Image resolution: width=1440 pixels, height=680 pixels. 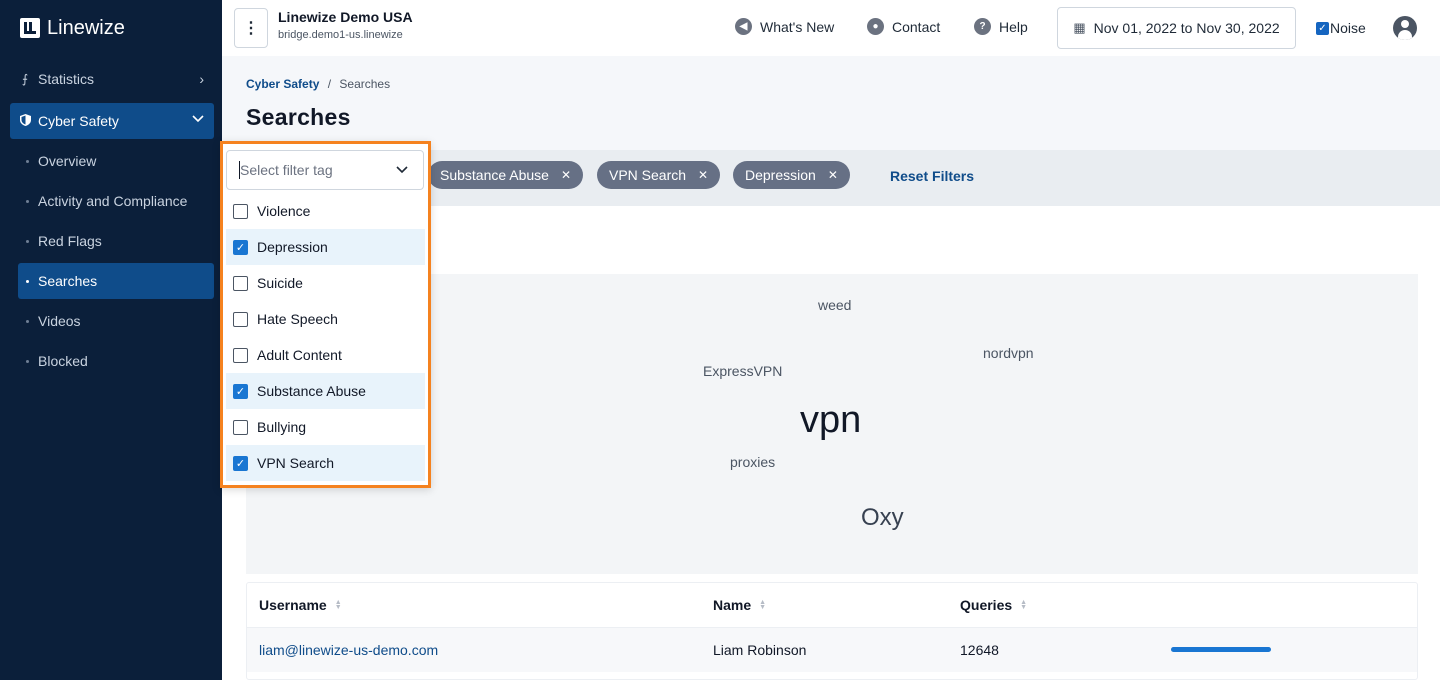 What do you see at coordinates (916, 26) in the screenshot?
I see `contact-label: Contact` at bounding box center [916, 26].